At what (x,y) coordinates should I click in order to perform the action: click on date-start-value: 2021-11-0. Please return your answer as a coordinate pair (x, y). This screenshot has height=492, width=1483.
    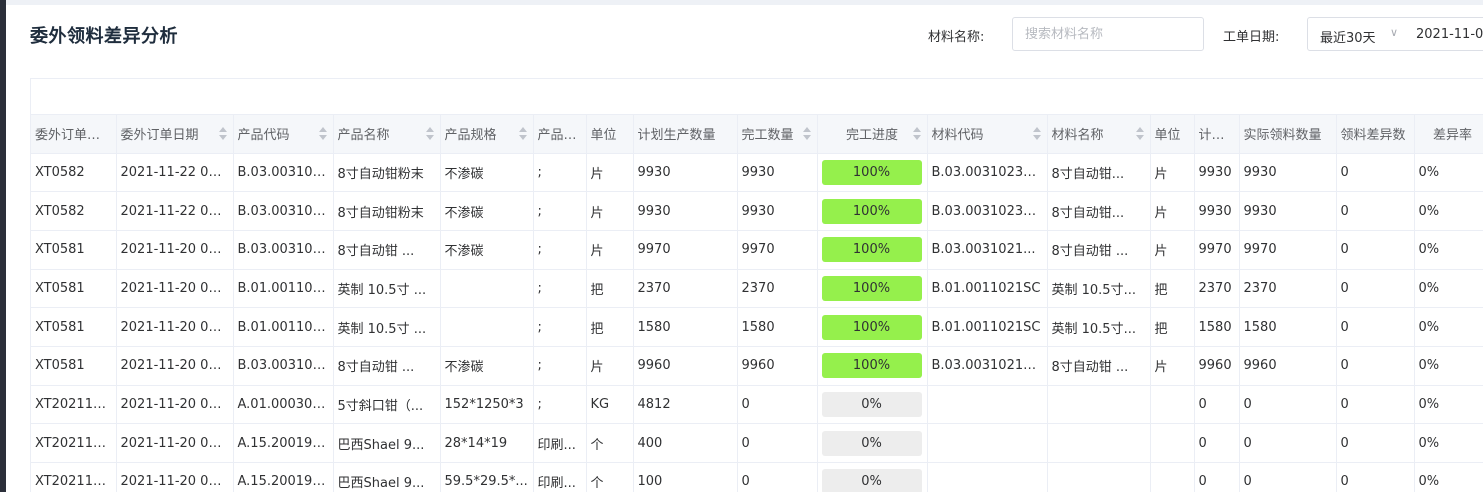
    Looking at the image, I should click on (1449, 34).